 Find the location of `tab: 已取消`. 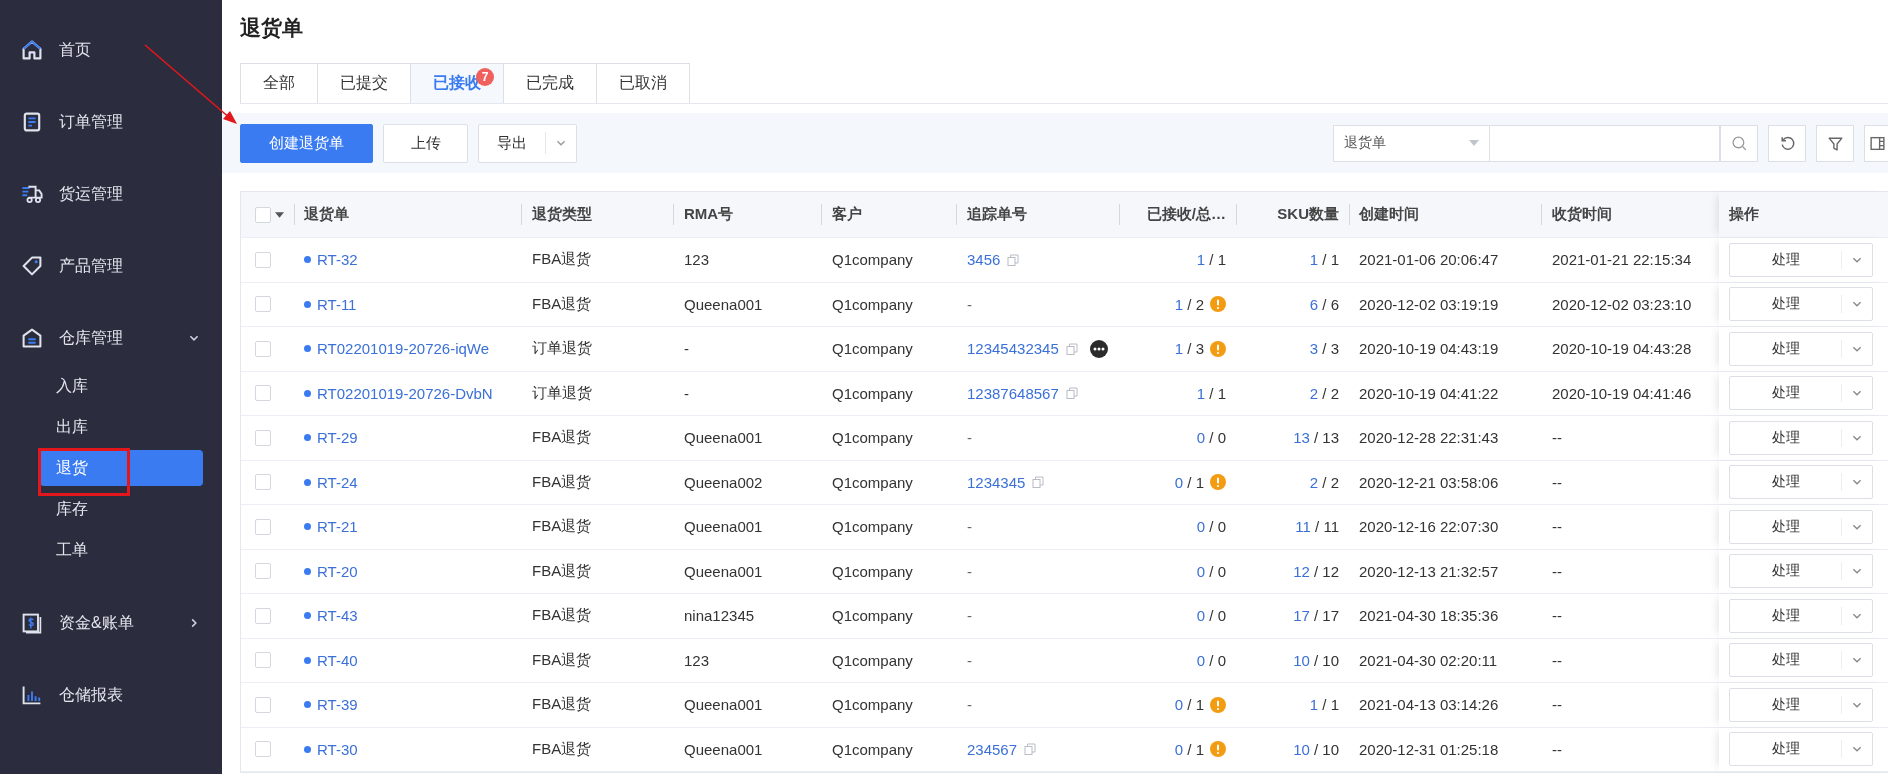

tab: 已取消 is located at coordinates (643, 83).